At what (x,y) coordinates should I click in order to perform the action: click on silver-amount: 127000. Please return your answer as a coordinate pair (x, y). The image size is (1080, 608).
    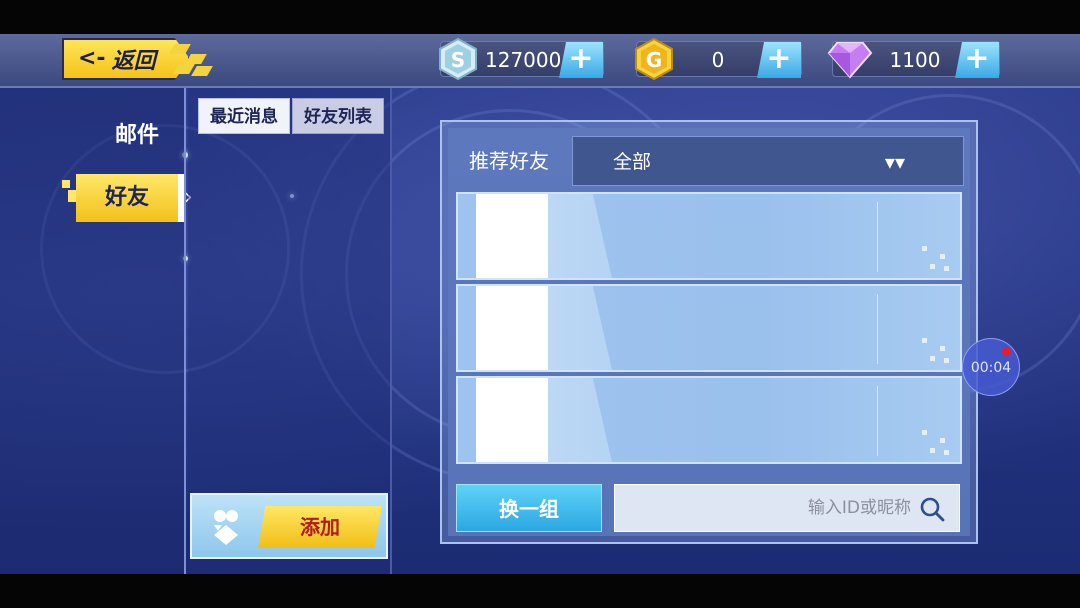
    Looking at the image, I should click on (523, 60).